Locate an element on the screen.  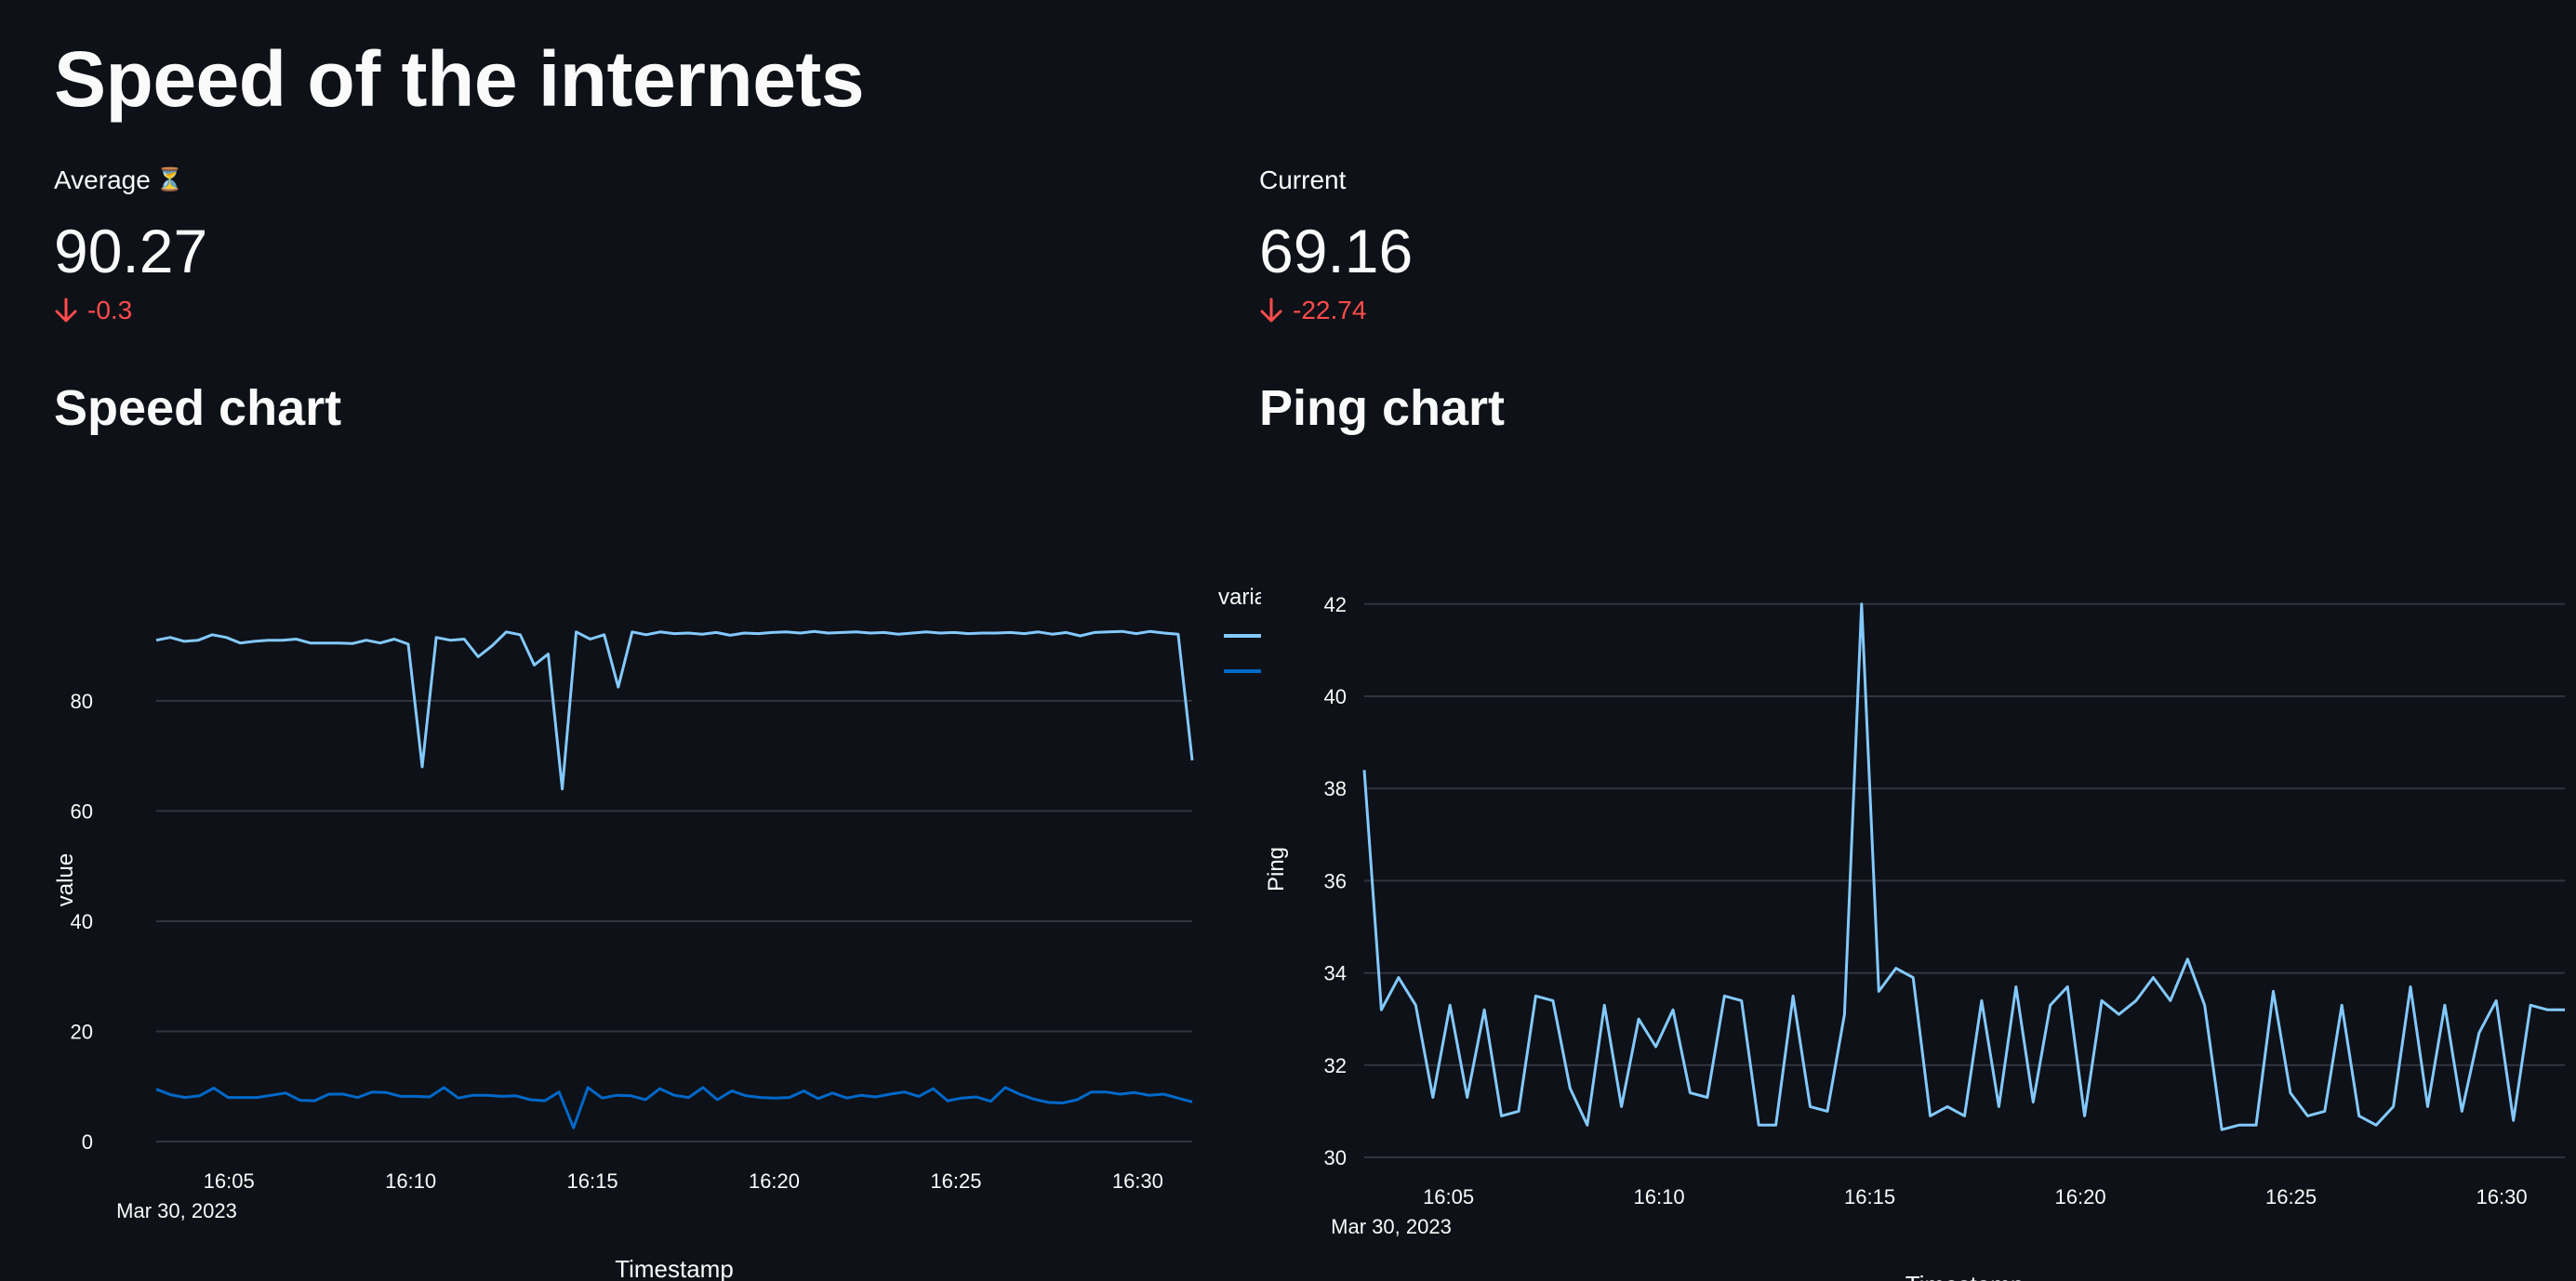
average-metric-delta: -0.3 is located at coordinates (110, 310).